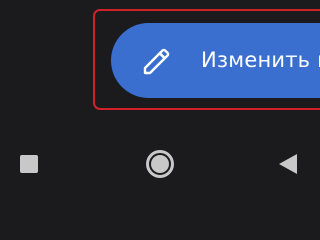  I want to click on home-button, so click(160, 164).